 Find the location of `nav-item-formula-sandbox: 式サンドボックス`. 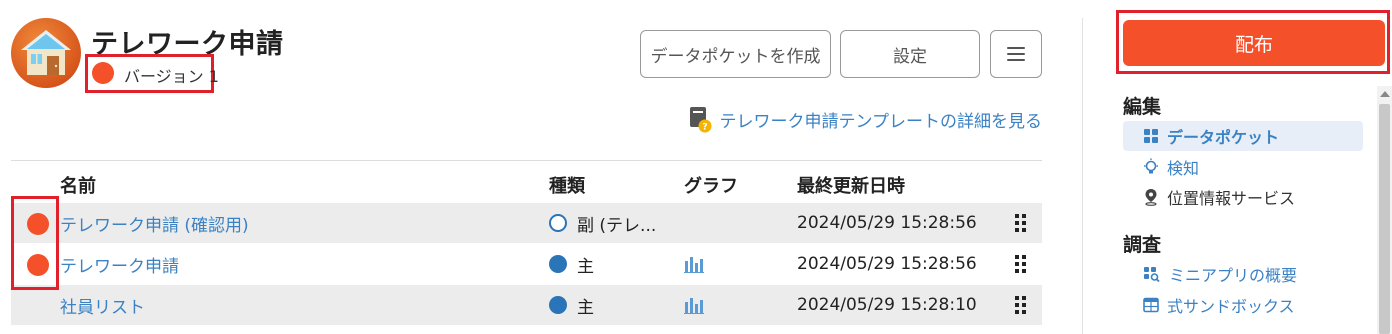

nav-item-formula-sandbox: 式サンドボックス is located at coordinates (1243, 305).